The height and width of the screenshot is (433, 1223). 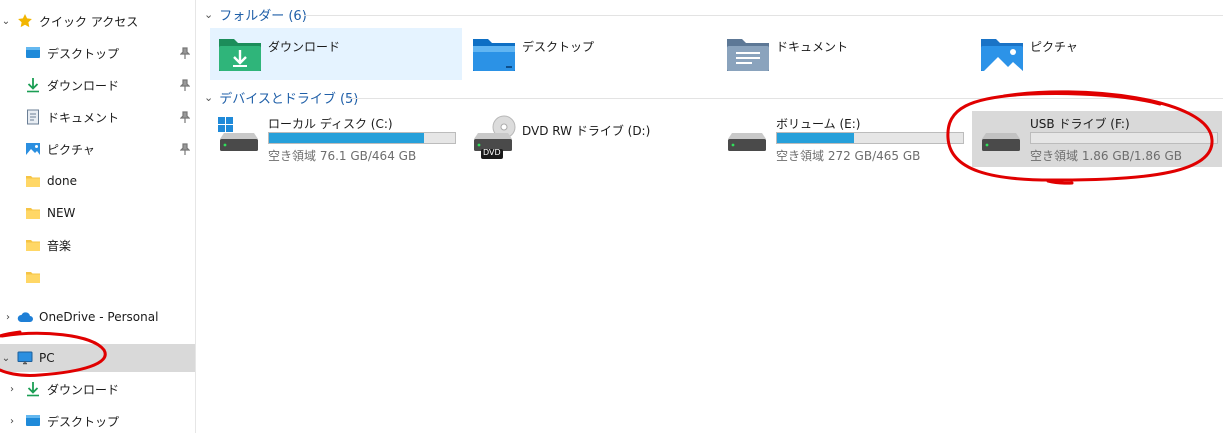 What do you see at coordinates (558, 47) in the screenshot?
I see `folder-name: デスクトップ` at bounding box center [558, 47].